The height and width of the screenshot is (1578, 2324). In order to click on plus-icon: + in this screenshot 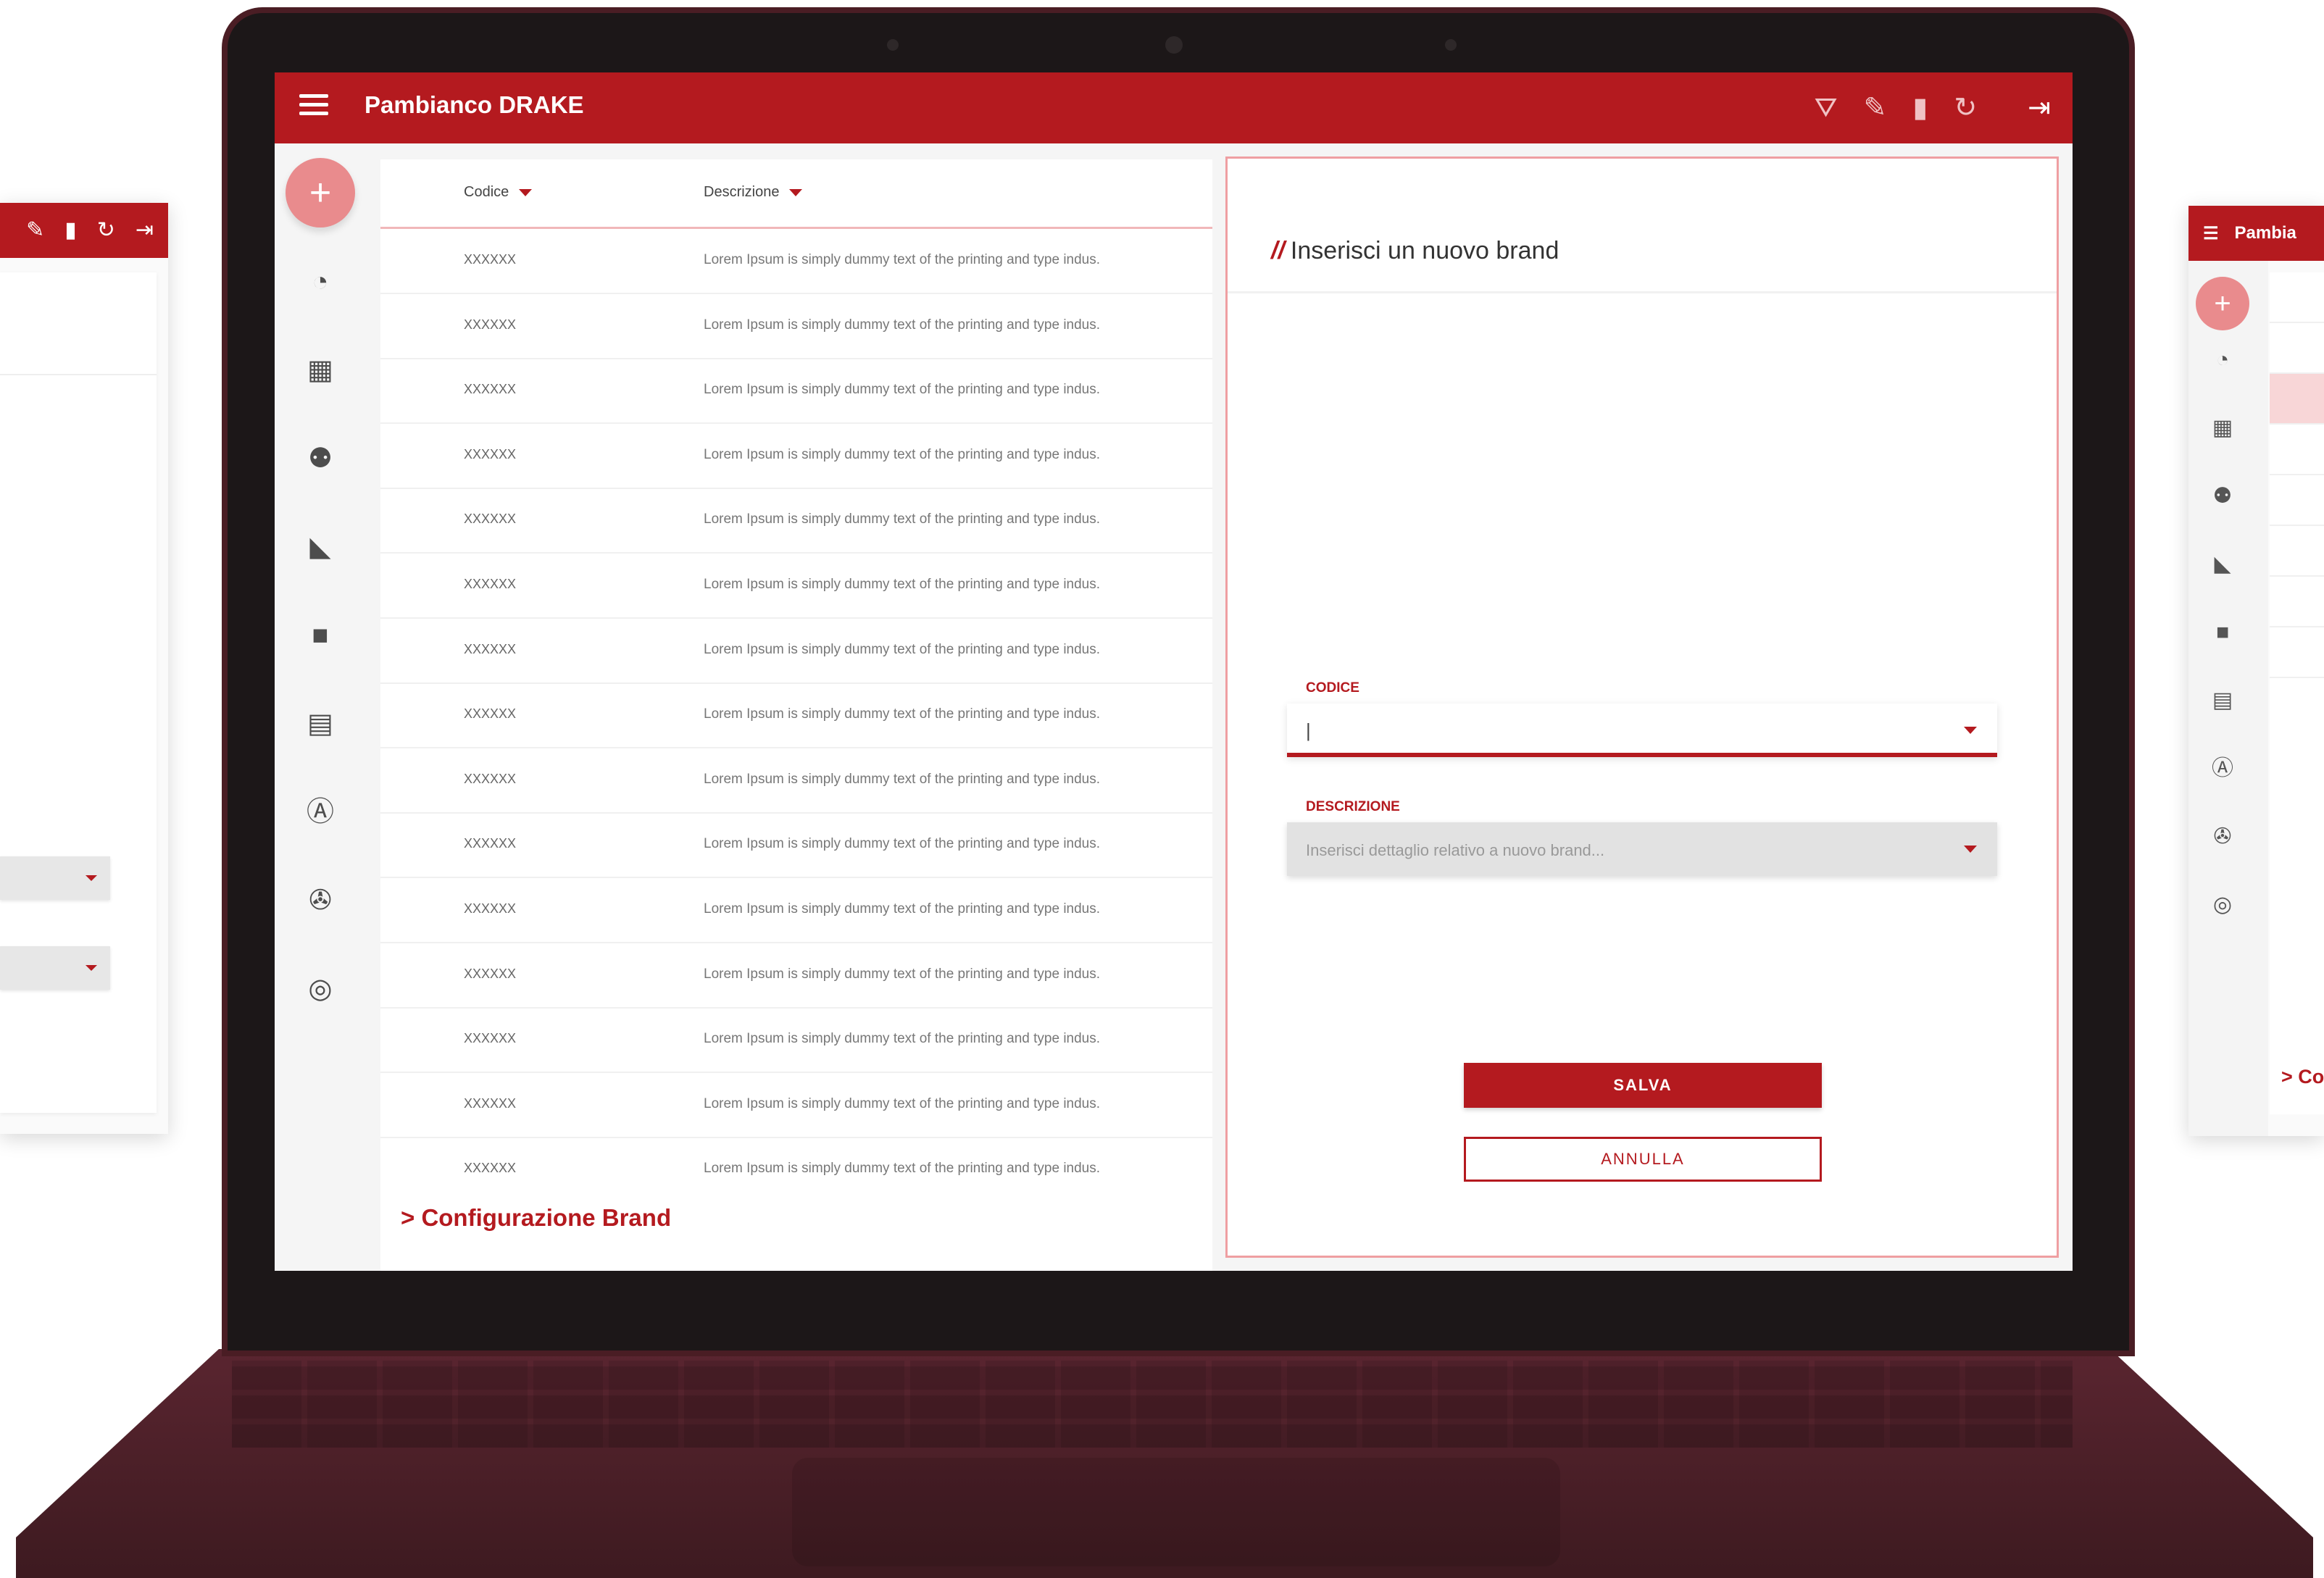, I will do `click(2222, 303)`.